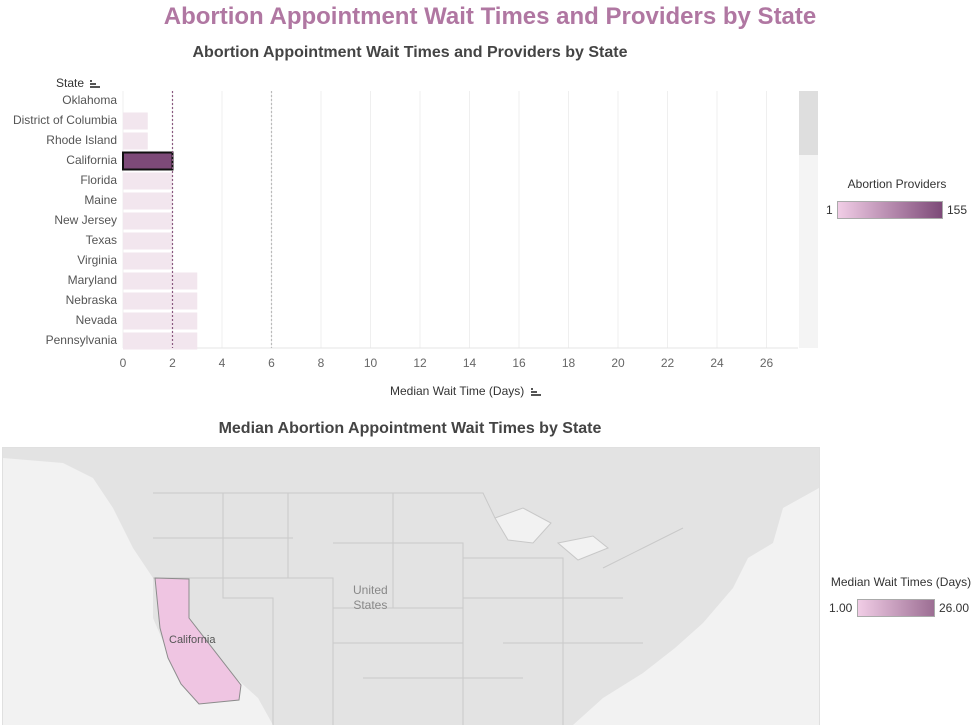 This screenshot has height=725, width=980. Describe the element at coordinates (222, 363) in the screenshot. I see `x-tick-label: 4` at that location.